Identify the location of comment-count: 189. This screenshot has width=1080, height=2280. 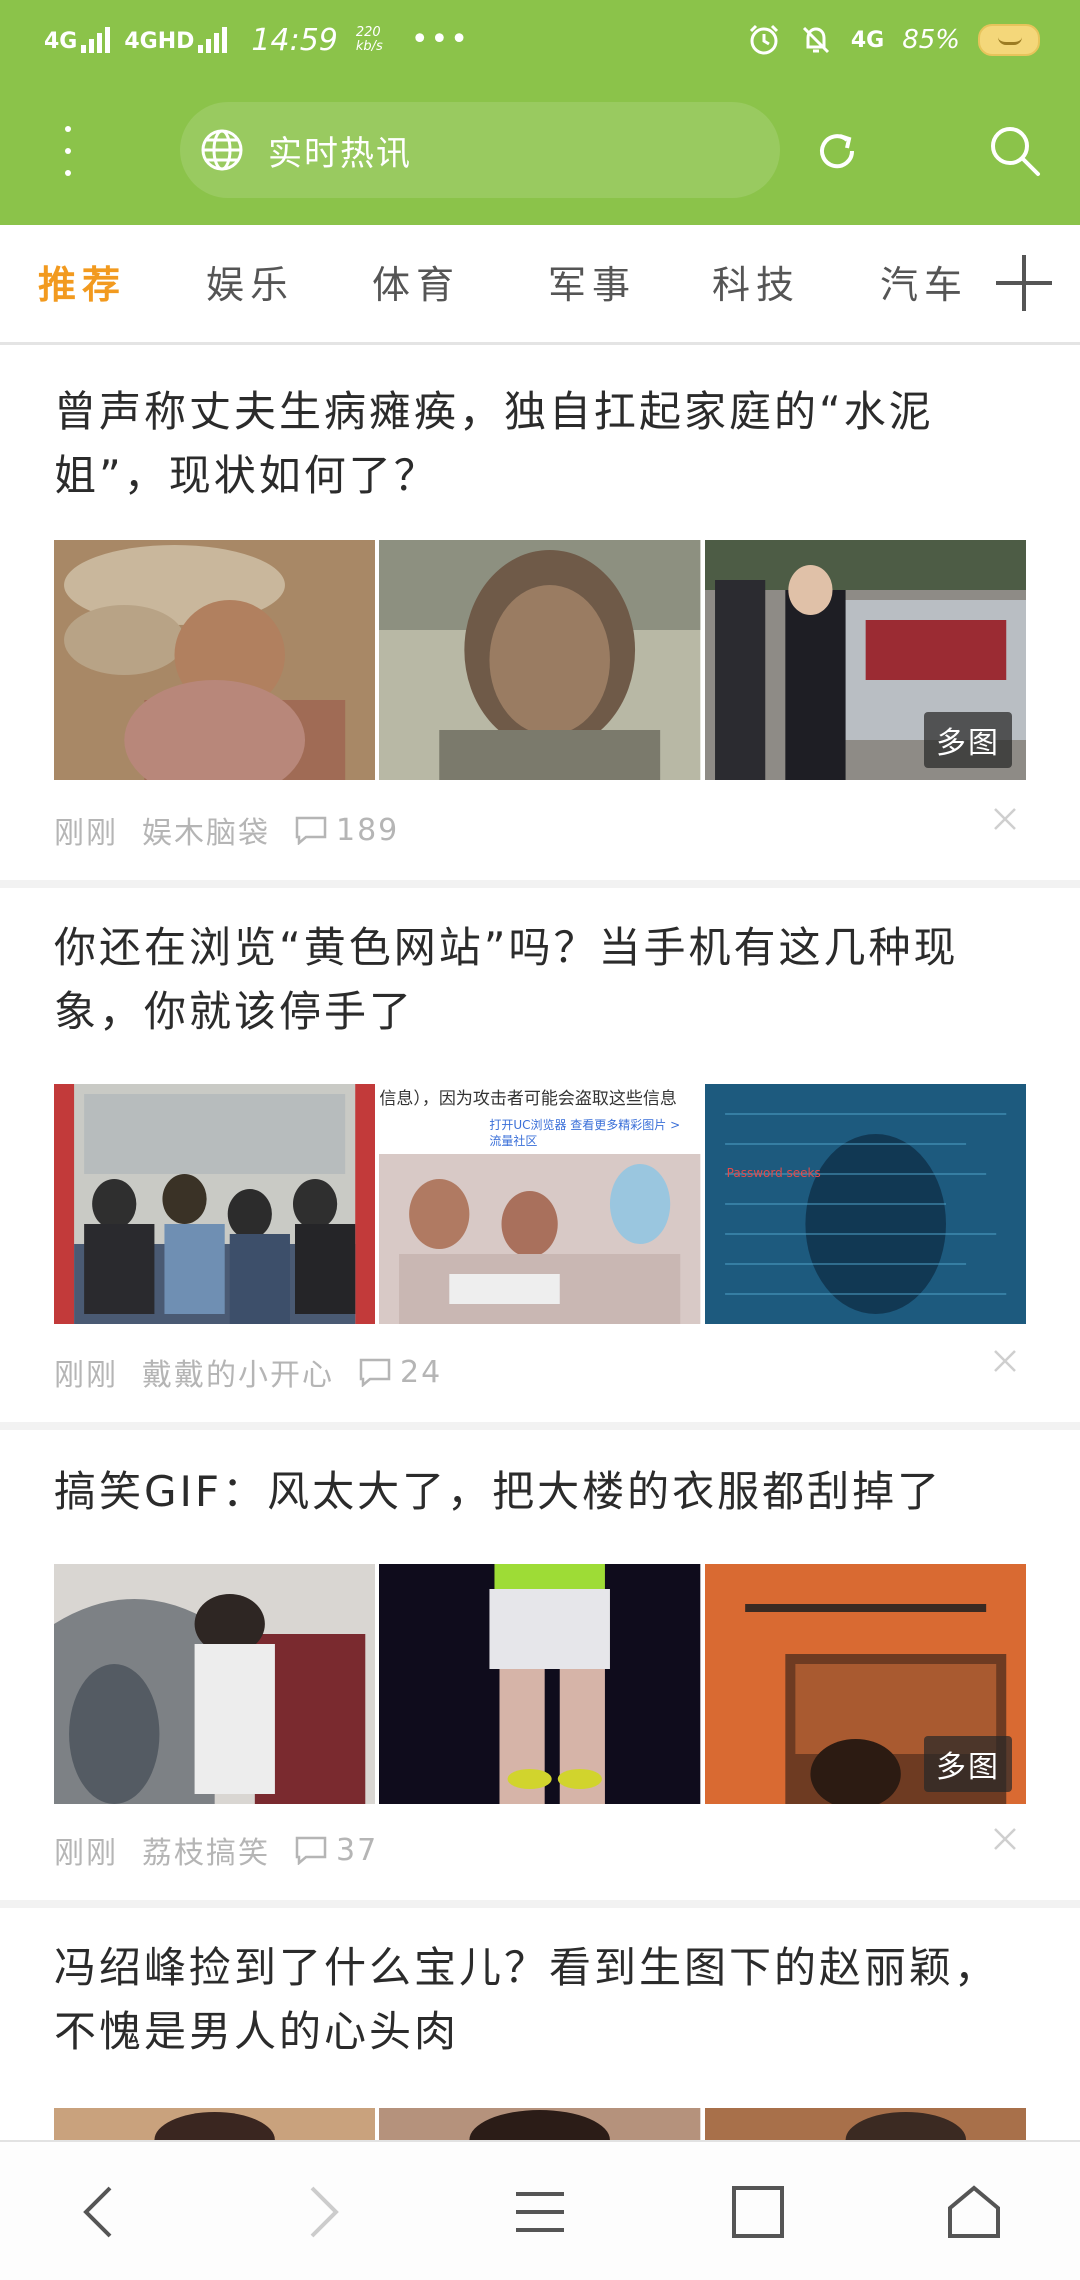
(346, 830).